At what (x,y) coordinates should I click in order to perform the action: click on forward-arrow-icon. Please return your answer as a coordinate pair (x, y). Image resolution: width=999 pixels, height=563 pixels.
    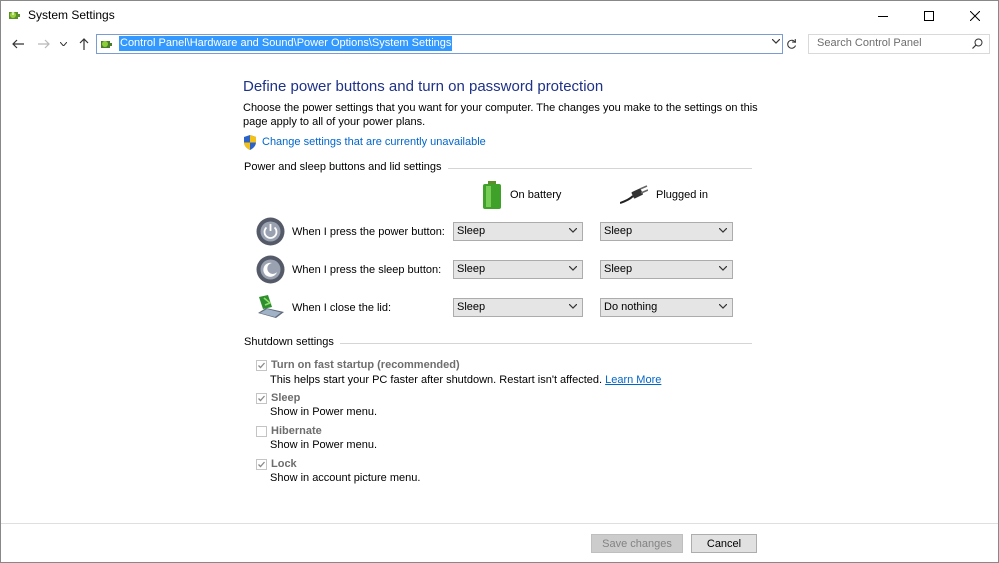
    Looking at the image, I should click on (44, 44).